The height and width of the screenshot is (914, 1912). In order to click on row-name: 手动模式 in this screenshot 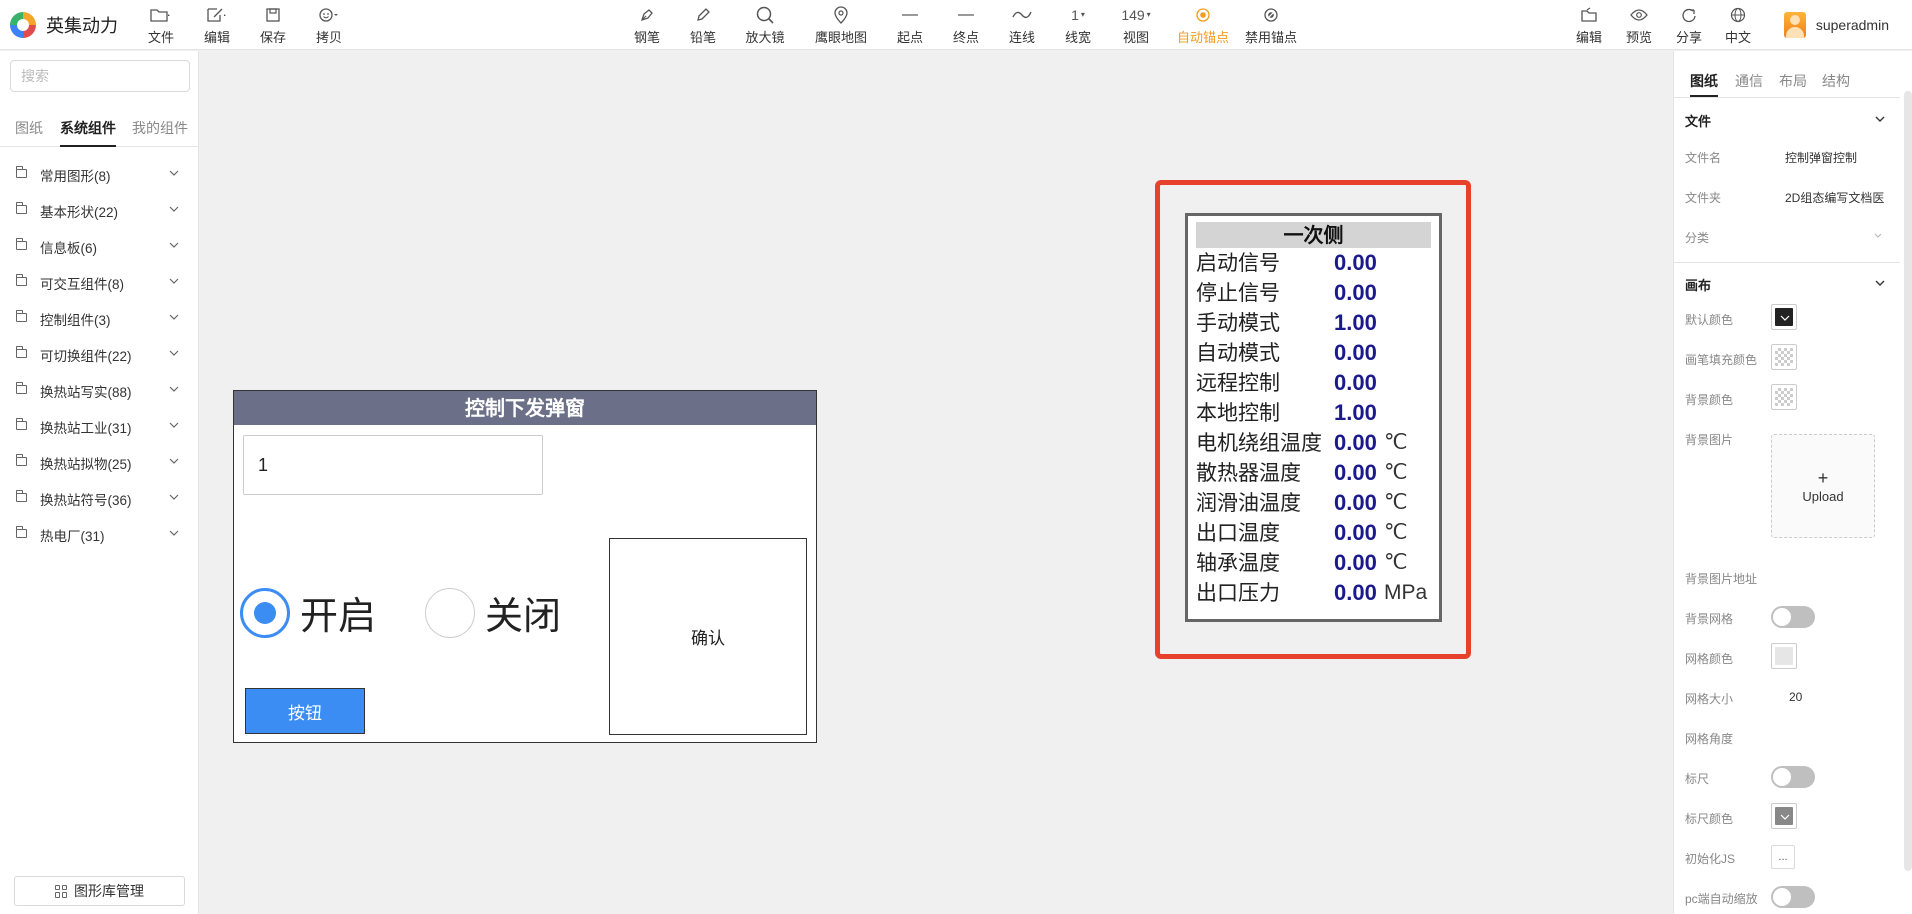, I will do `click(1238, 323)`.